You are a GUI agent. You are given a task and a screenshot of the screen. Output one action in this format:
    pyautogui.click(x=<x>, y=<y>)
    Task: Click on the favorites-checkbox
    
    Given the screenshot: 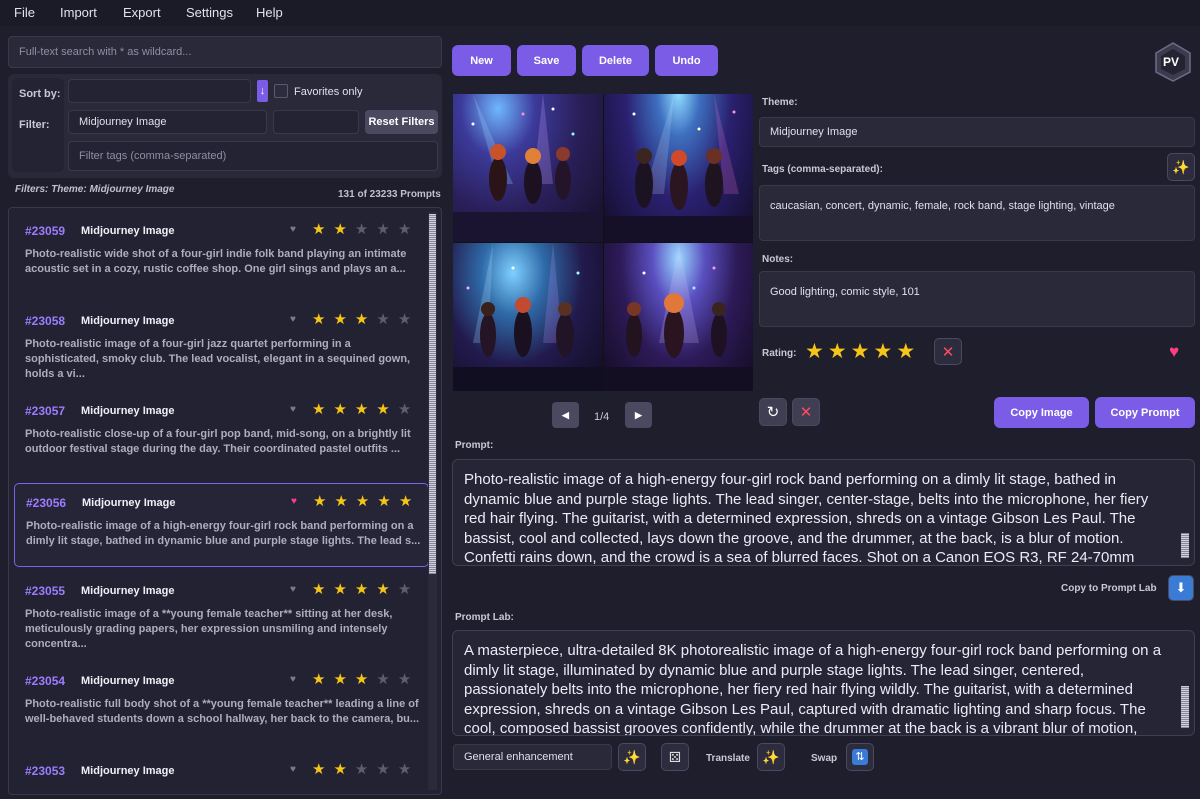 What is the action you would take?
    pyautogui.click(x=281, y=91)
    